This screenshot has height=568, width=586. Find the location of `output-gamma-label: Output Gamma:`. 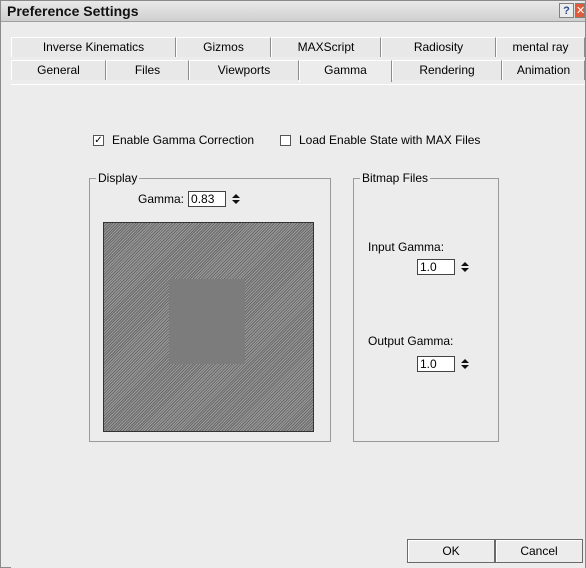

output-gamma-label: Output Gamma: is located at coordinates (411, 341).